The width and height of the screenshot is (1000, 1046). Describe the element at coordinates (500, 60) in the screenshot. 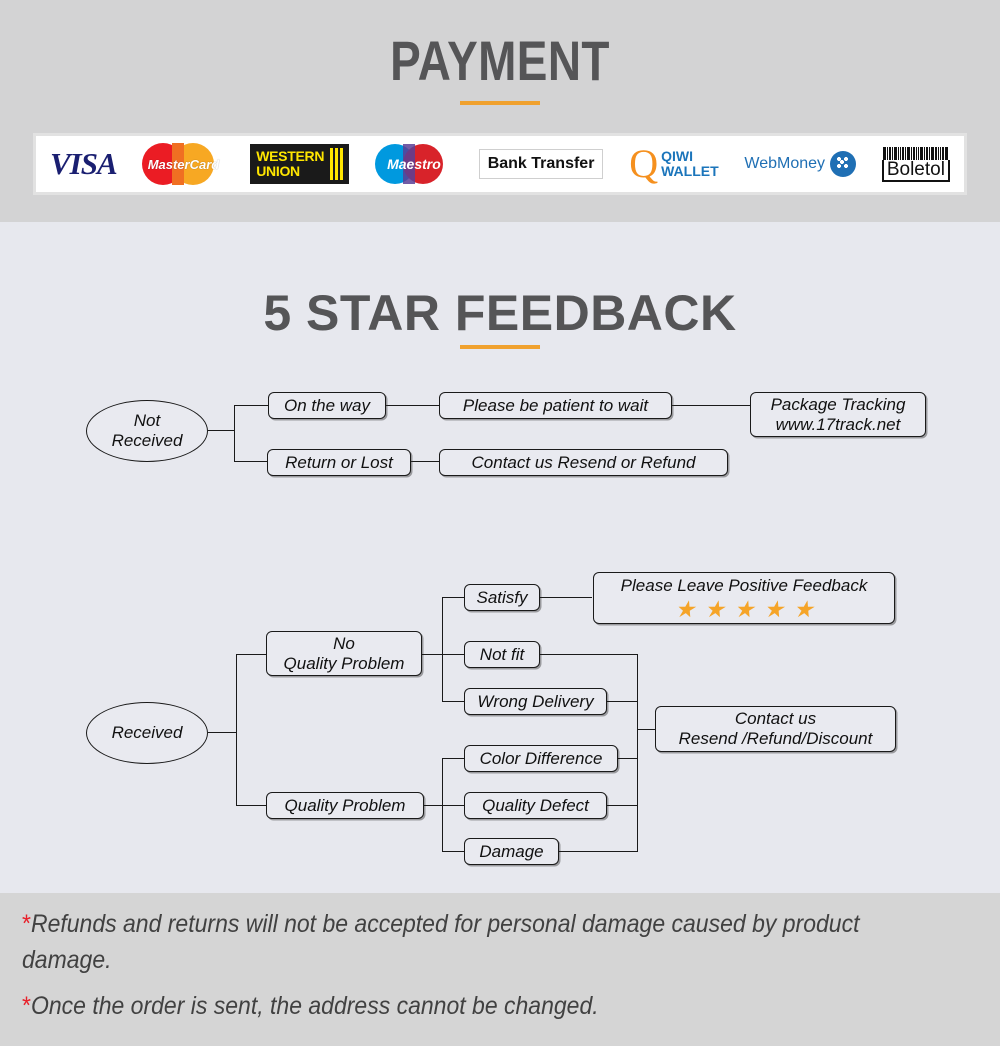

I see `payment-section-title: PAYMENT` at that location.